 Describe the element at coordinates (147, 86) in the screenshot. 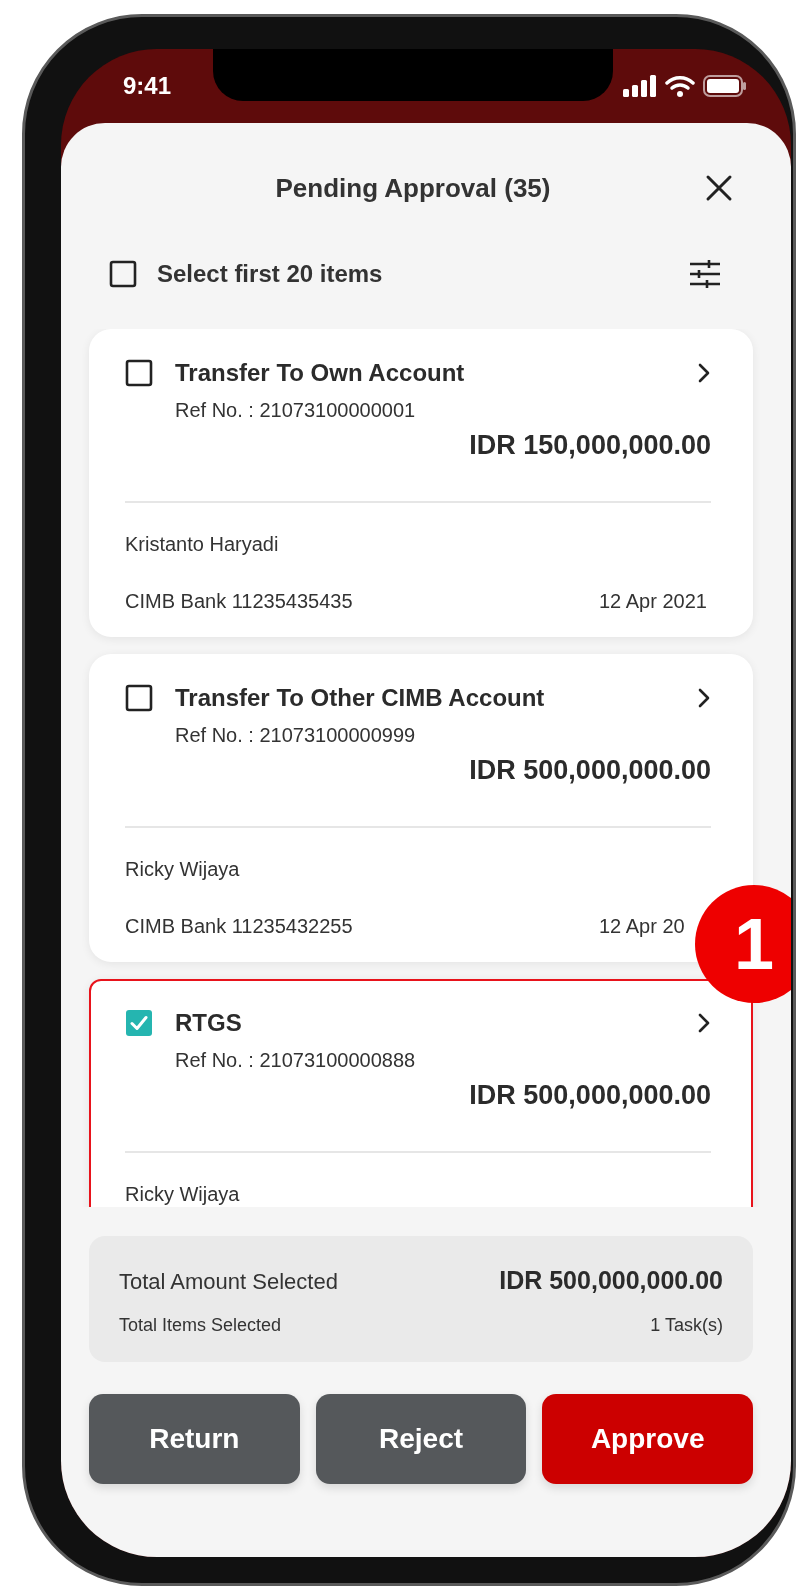

I see `status-time: 9:41` at that location.